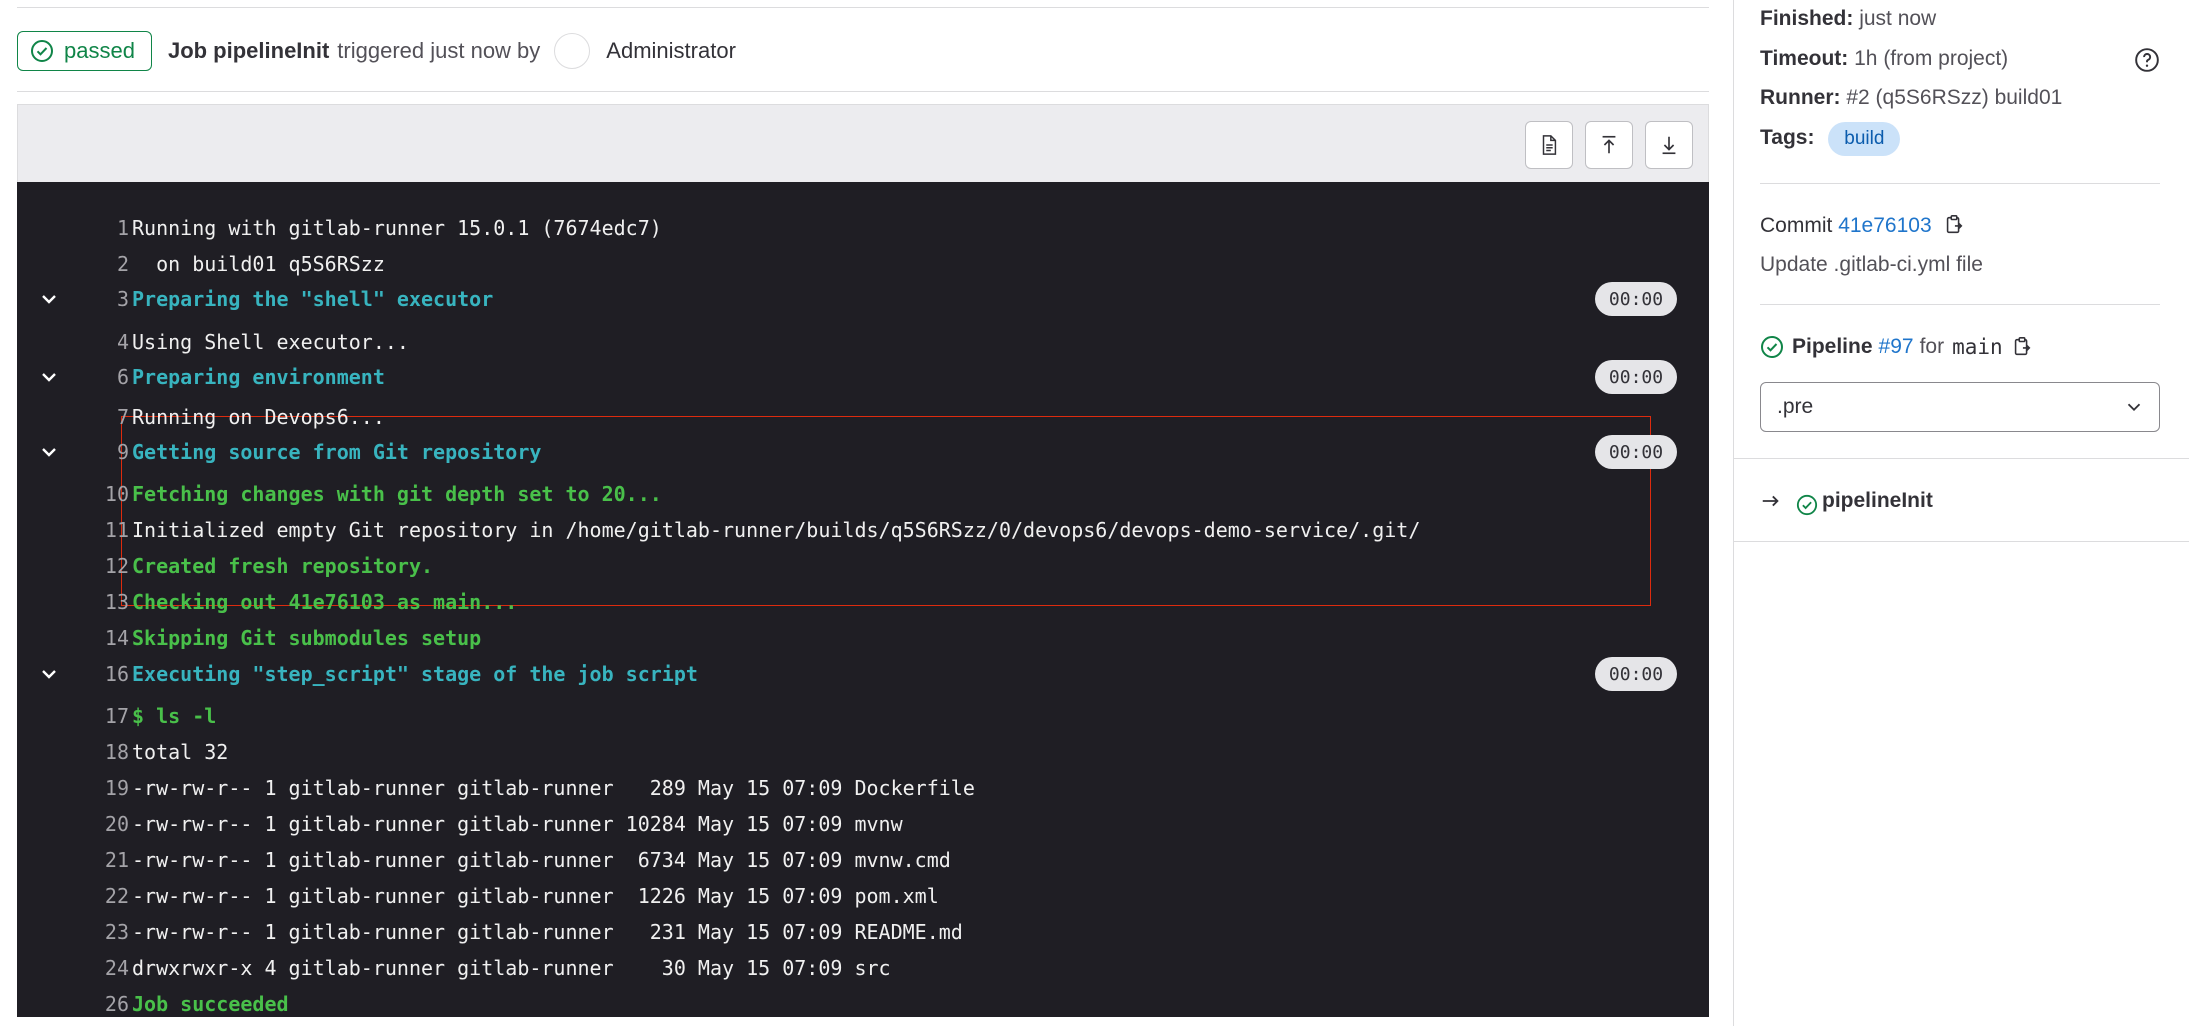 The width and height of the screenshot is (2189, 1026). Describe the element at coordinates (258, 264) in the screenshot. I see `log-text: on build01 q5S6RSzz` at that location.